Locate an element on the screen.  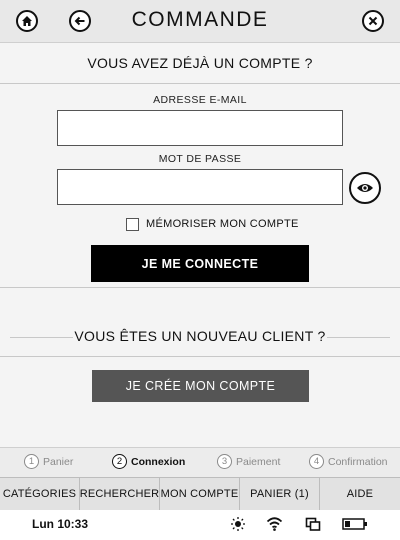
page-title: COMMANDE is located at coordinates (200, 19).